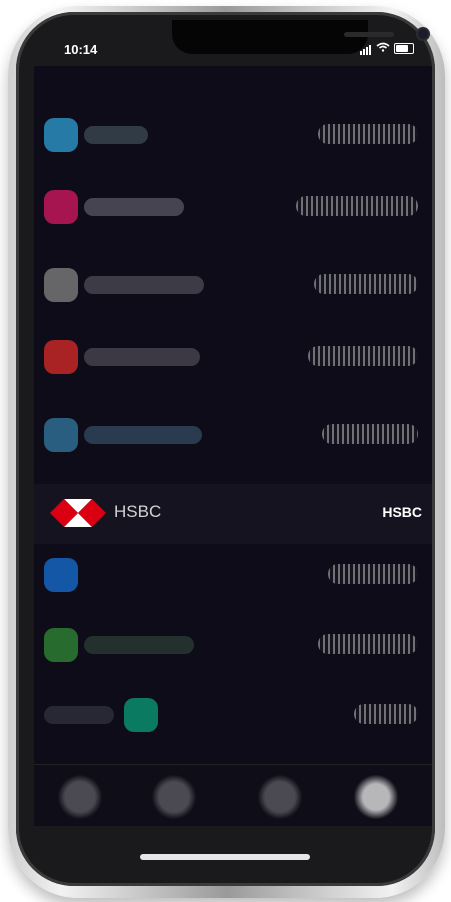  What do you see at coordinates (423, 34) in the screenshot?
I see `camera-icon` at bounding box center [423, 34].